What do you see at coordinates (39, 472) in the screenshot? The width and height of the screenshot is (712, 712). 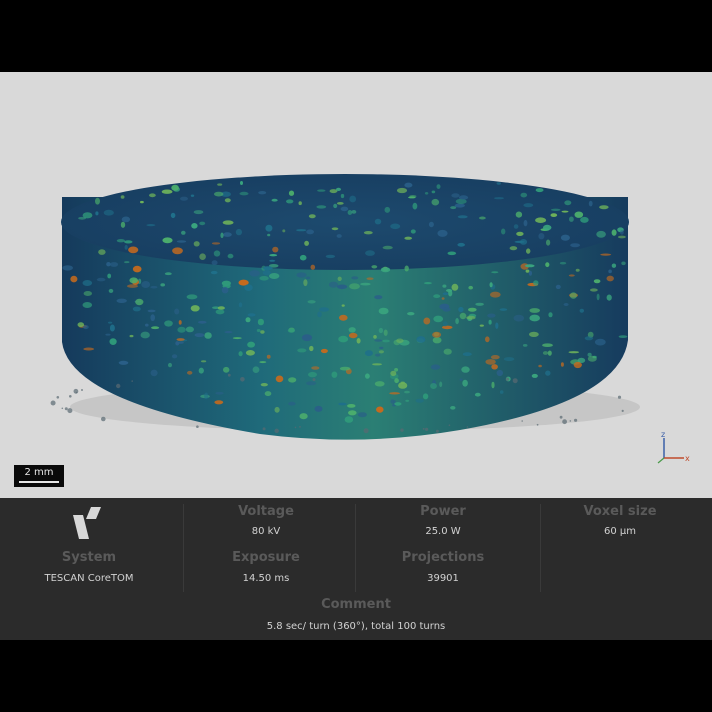 I see `scale-bar-label: 2 mm` at bounding box center [39, 472].